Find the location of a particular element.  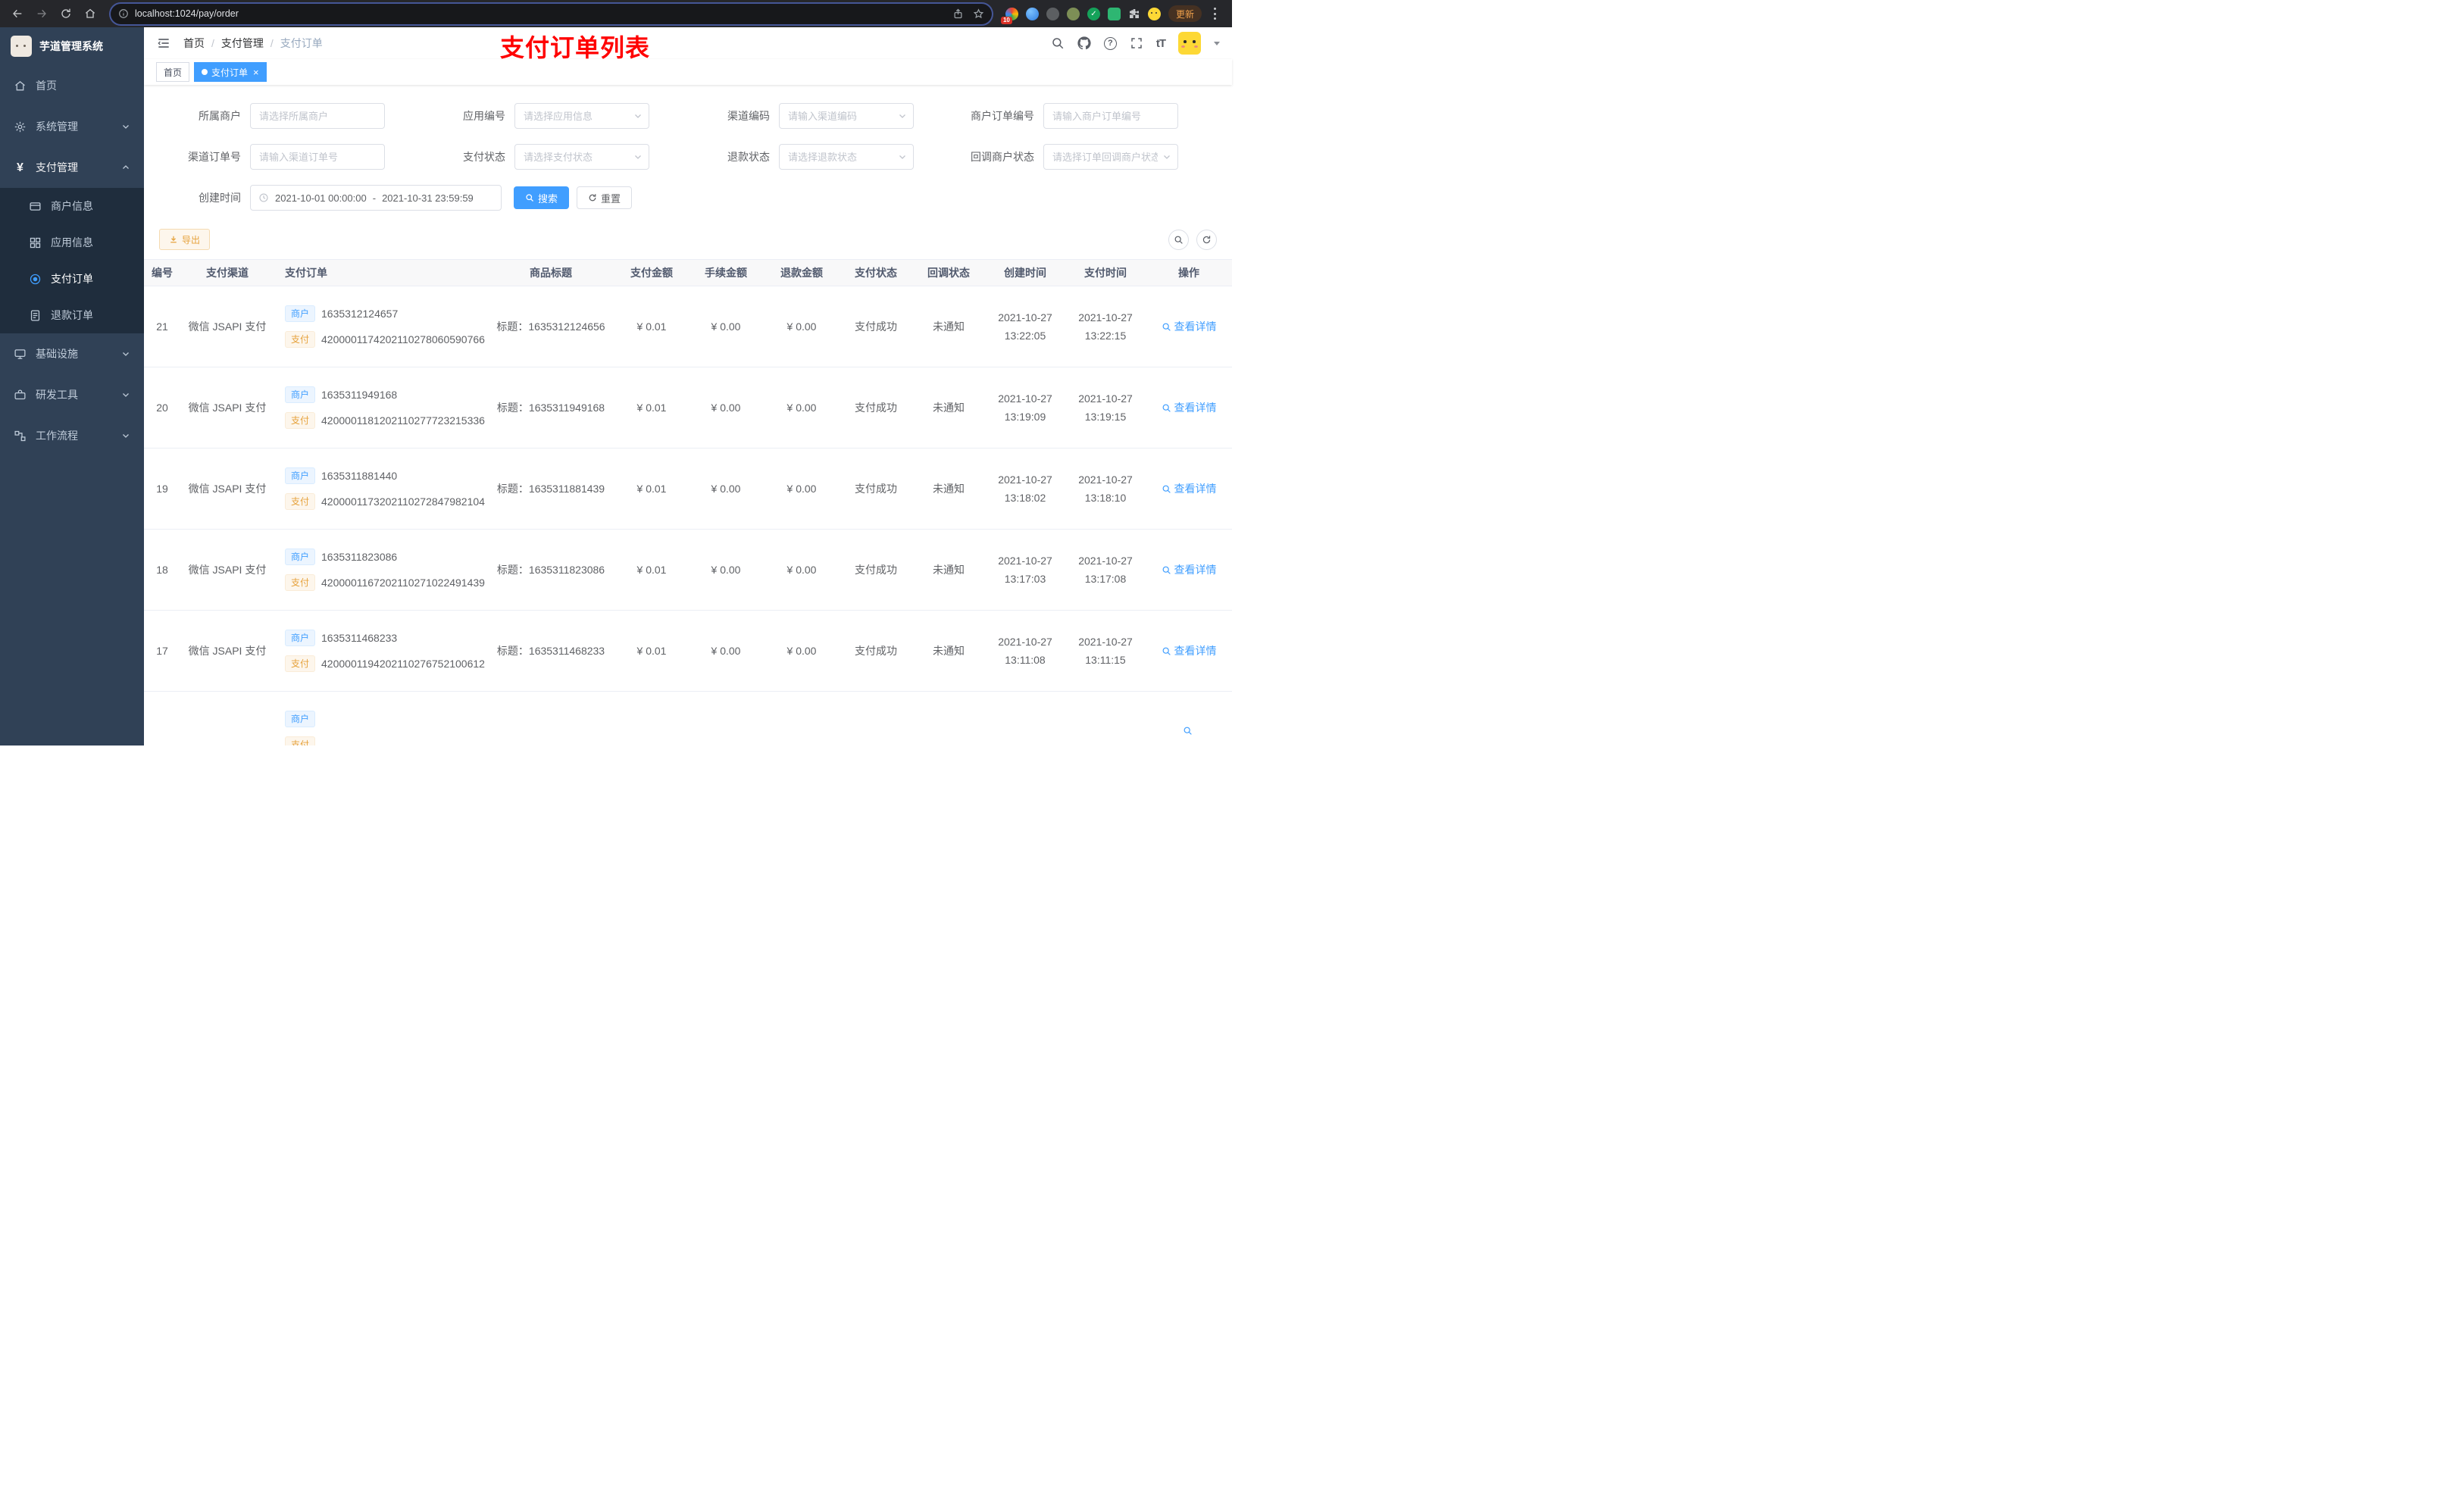

merchant-order-no: 1635311949168 is located at coordinates (359, 395).